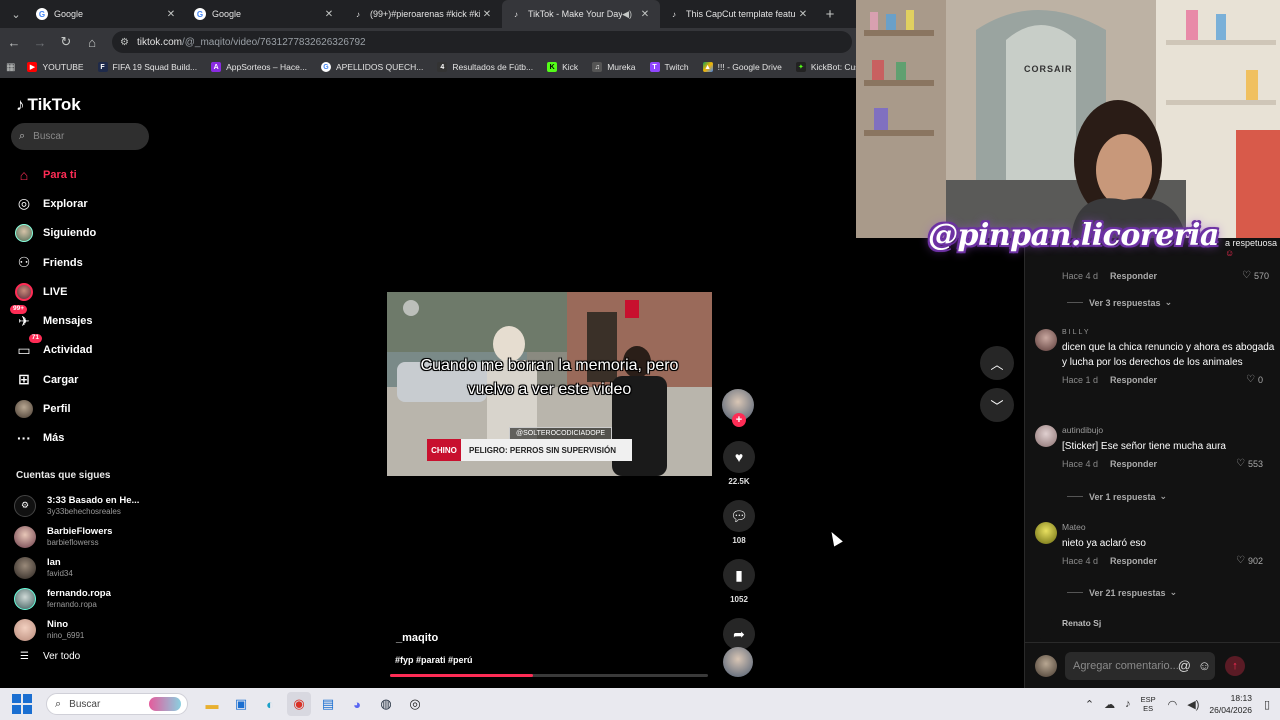 The image size is (1280, 720). What do you see at coordinates (22, 704) in the screenshot?
I see `windows-start-icon` at bounding box center [22, 704].